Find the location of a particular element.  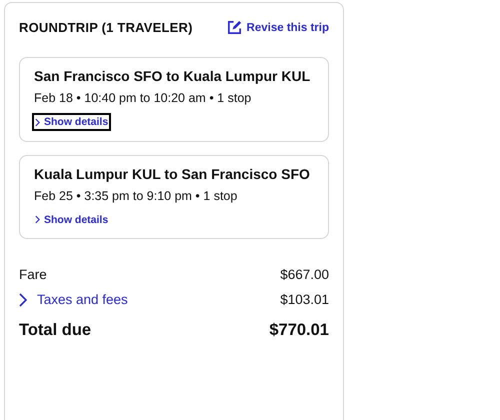

edit-icon is located at coordinates (234, 27).